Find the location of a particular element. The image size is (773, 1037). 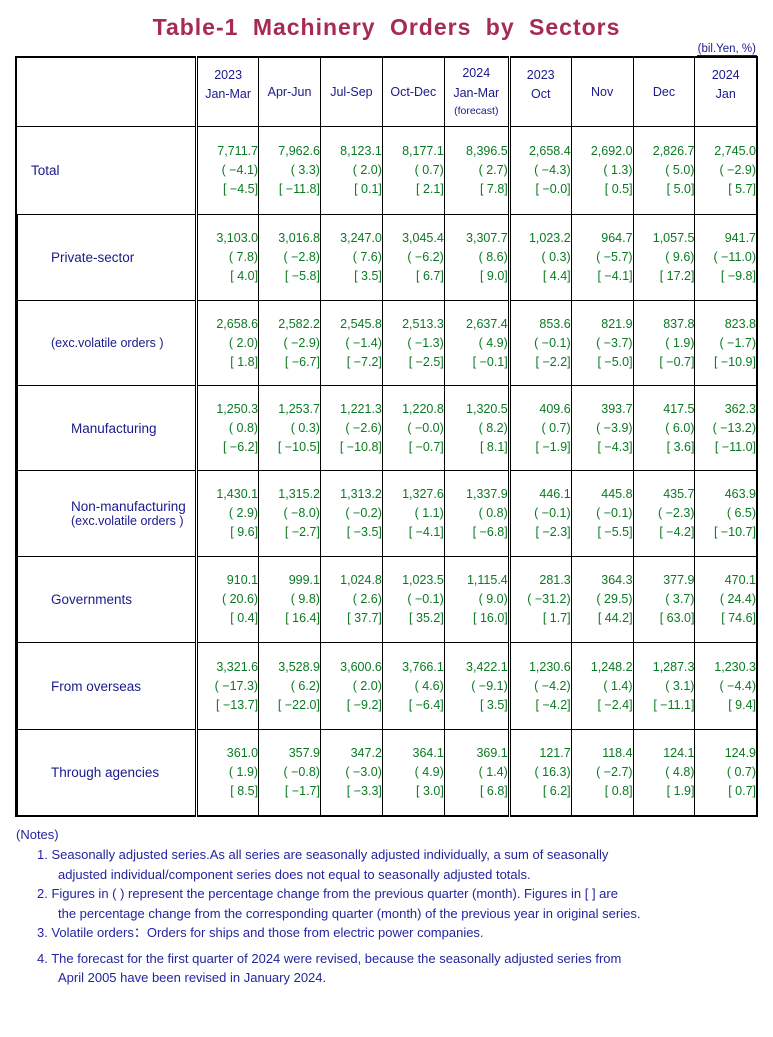

data-cell: 347.2 ( −3.0) [ −3.3] is located at coordinates (351, 772).